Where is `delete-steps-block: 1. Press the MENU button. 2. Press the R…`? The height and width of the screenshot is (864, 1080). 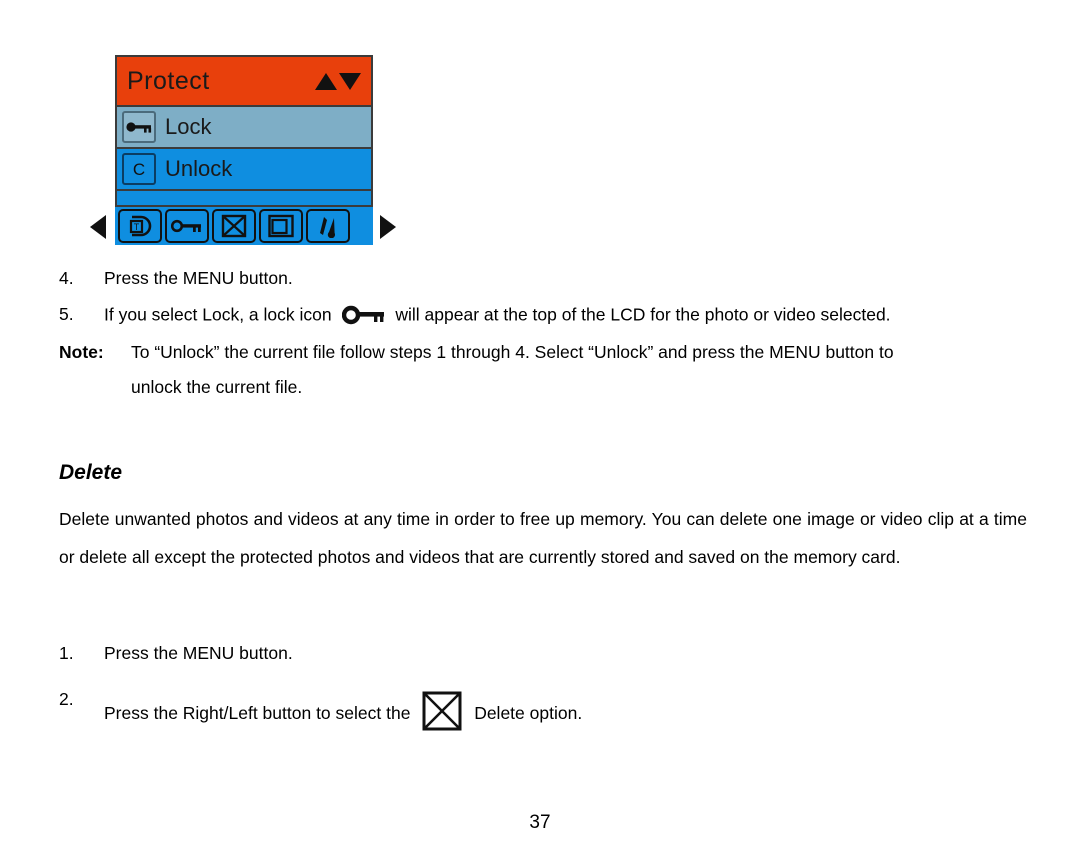 delete-steps-block: 1. Press the MENU button. 2. Press the R… is located at coordinates (543, 702).